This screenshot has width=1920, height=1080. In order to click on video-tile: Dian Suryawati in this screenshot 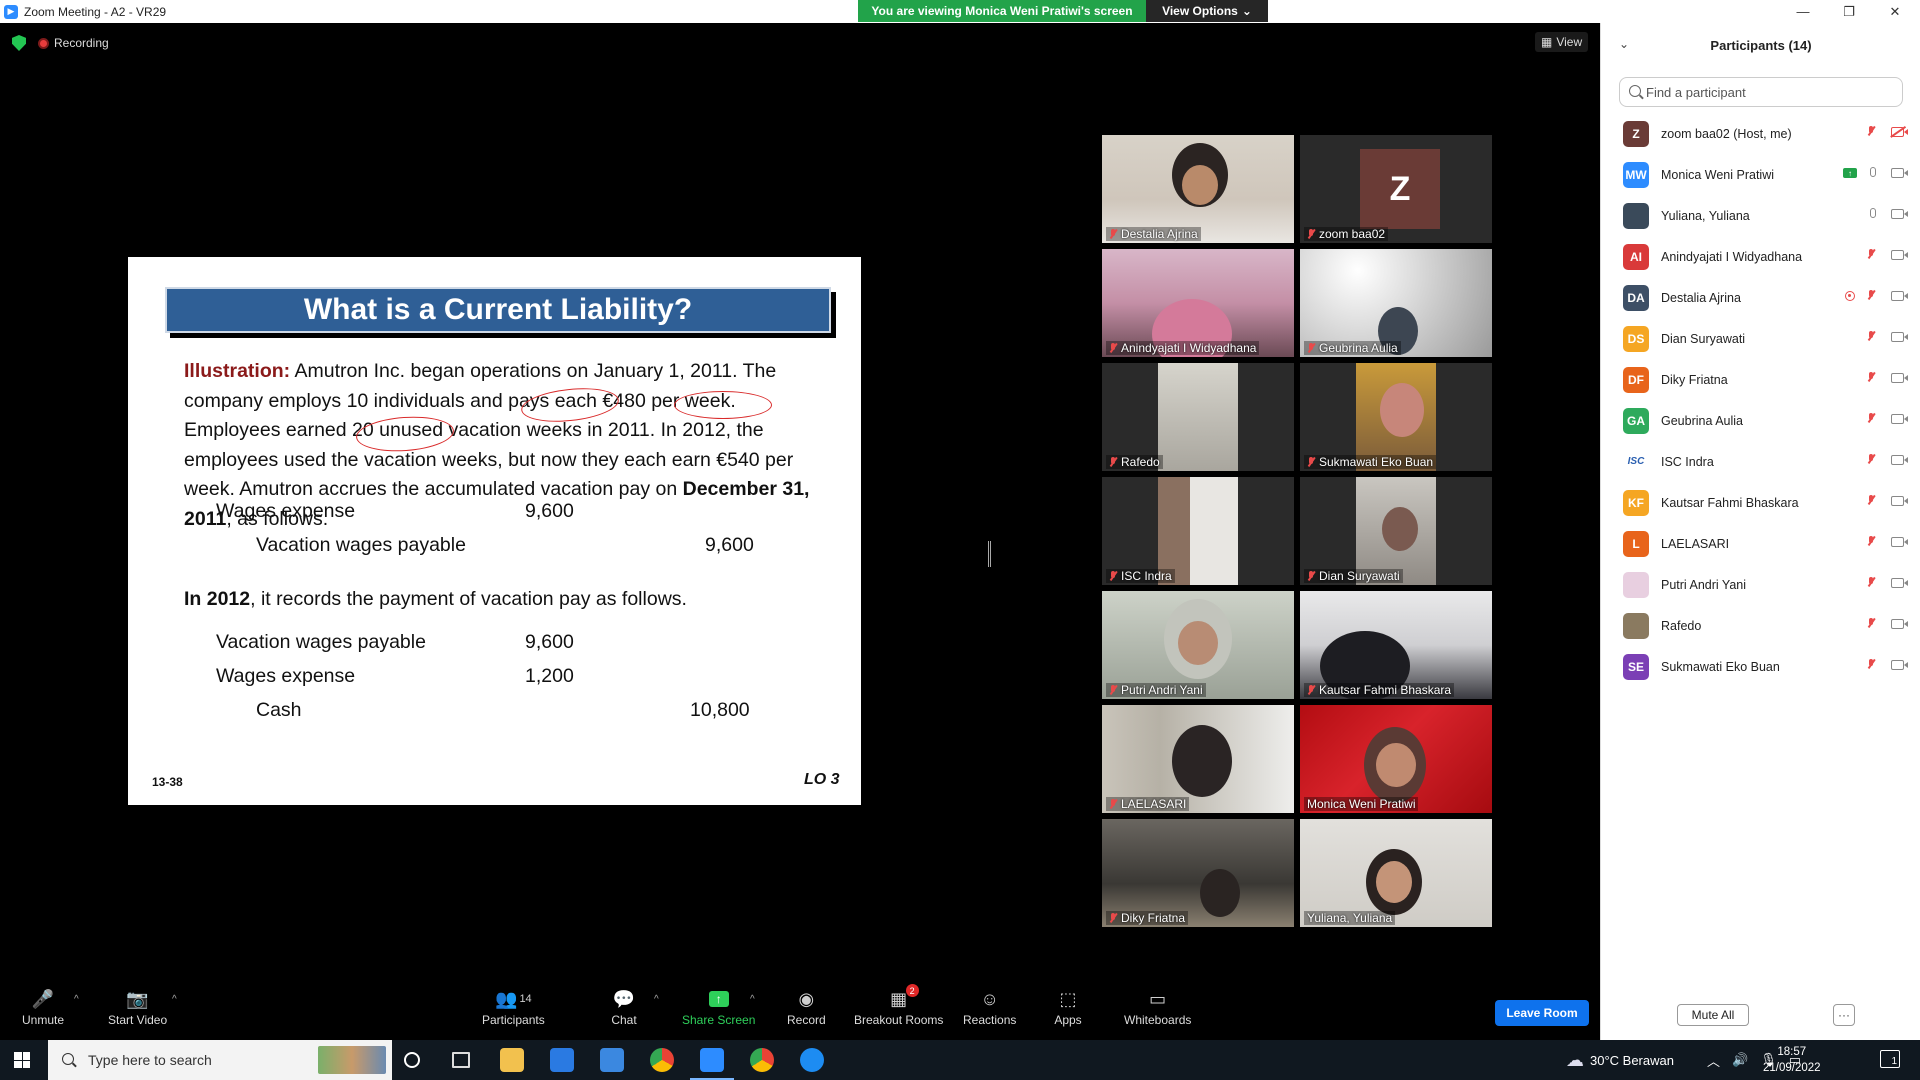, I will do `click(1396, 531)`.